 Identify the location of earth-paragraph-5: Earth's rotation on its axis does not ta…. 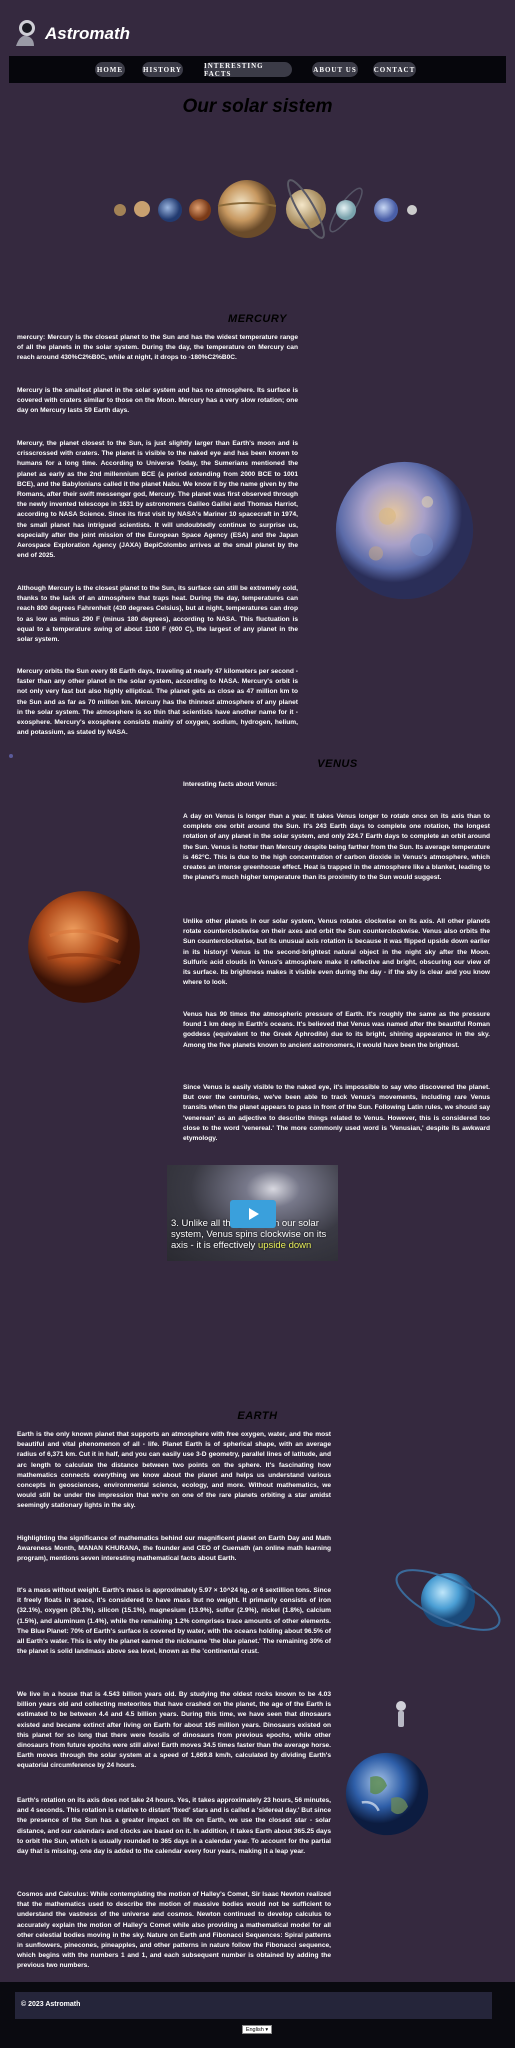
(174, 1826).